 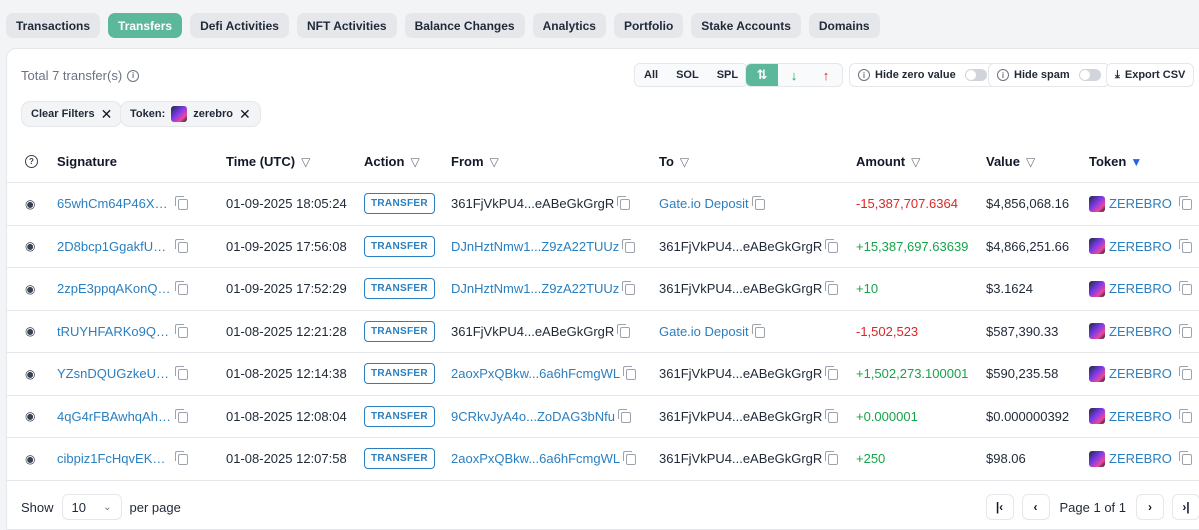 I want to click on filter-active-icon: ▼, so click(x=1136, y=162).